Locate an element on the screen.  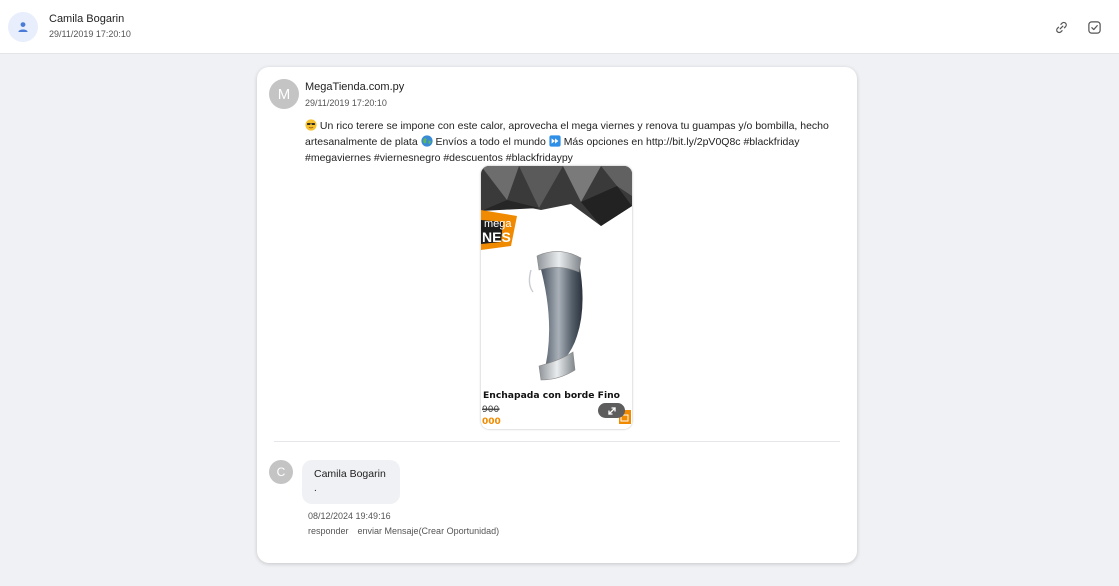
person-icon is located at coordinates (23, 27).